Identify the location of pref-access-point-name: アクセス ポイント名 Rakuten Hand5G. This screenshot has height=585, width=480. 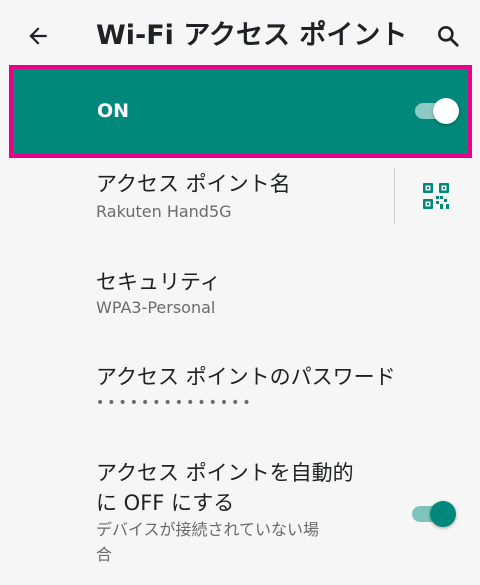
(240, 195).